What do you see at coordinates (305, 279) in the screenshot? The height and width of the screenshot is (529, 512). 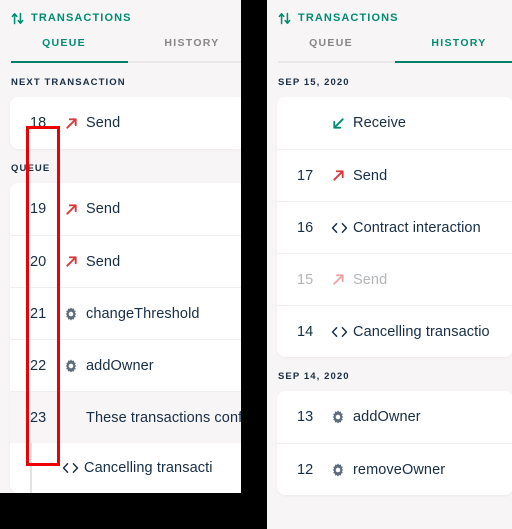 I see `transaction-nonce: 15` at bounding box center [305, 279].